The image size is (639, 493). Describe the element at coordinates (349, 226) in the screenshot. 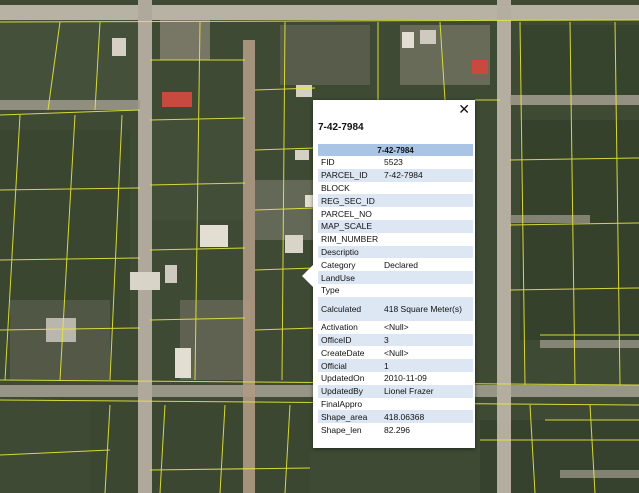

I see `field-name: MAP_SCALE` at that location.